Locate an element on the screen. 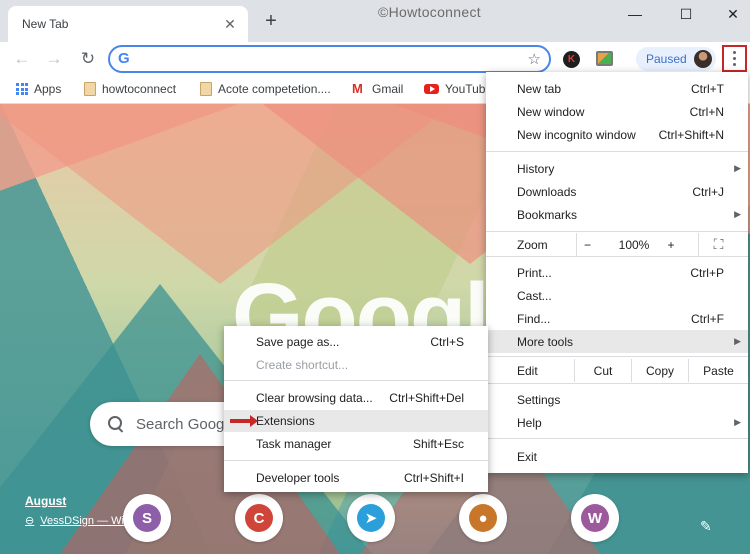 This screenshot has height=554, width=750. avatar is located at coordinates (703, 59).